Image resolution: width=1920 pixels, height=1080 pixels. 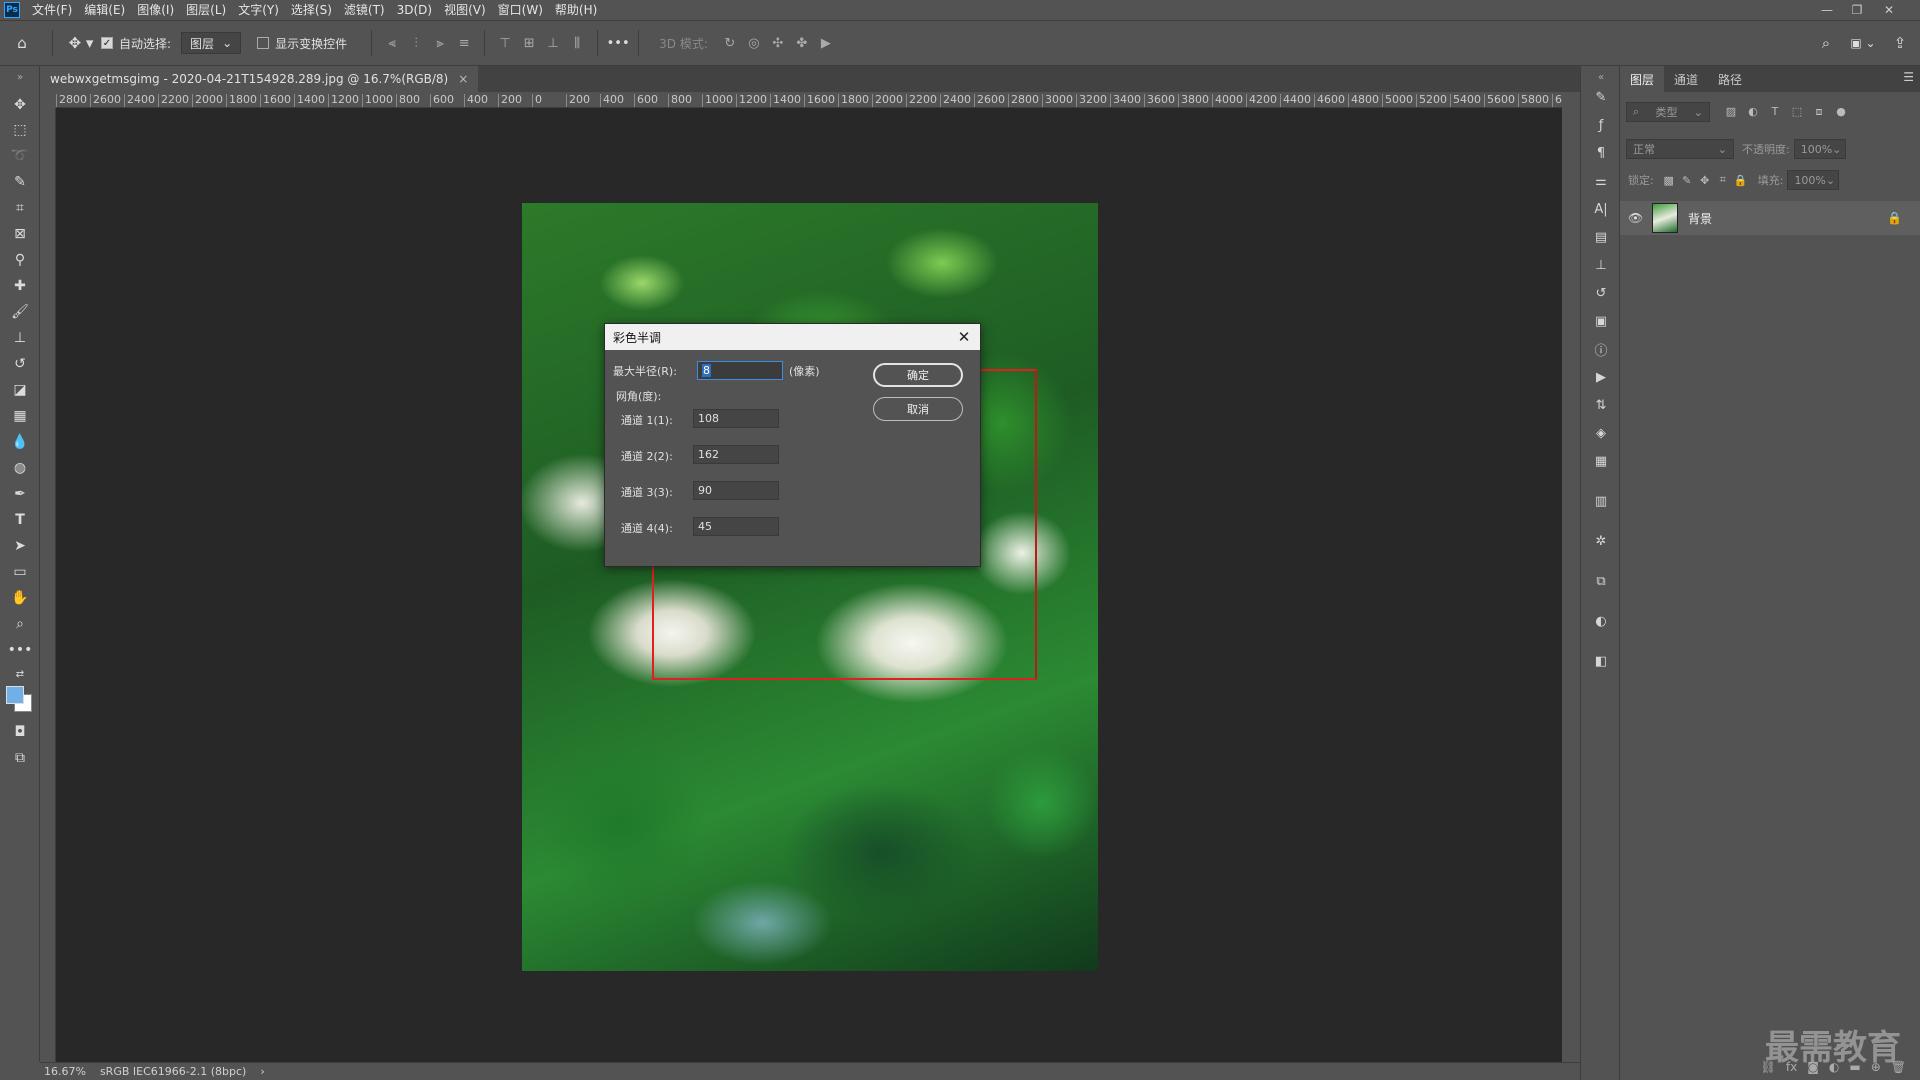 I want to click on notes-icon: ▥, so click(x=1601, y=501).